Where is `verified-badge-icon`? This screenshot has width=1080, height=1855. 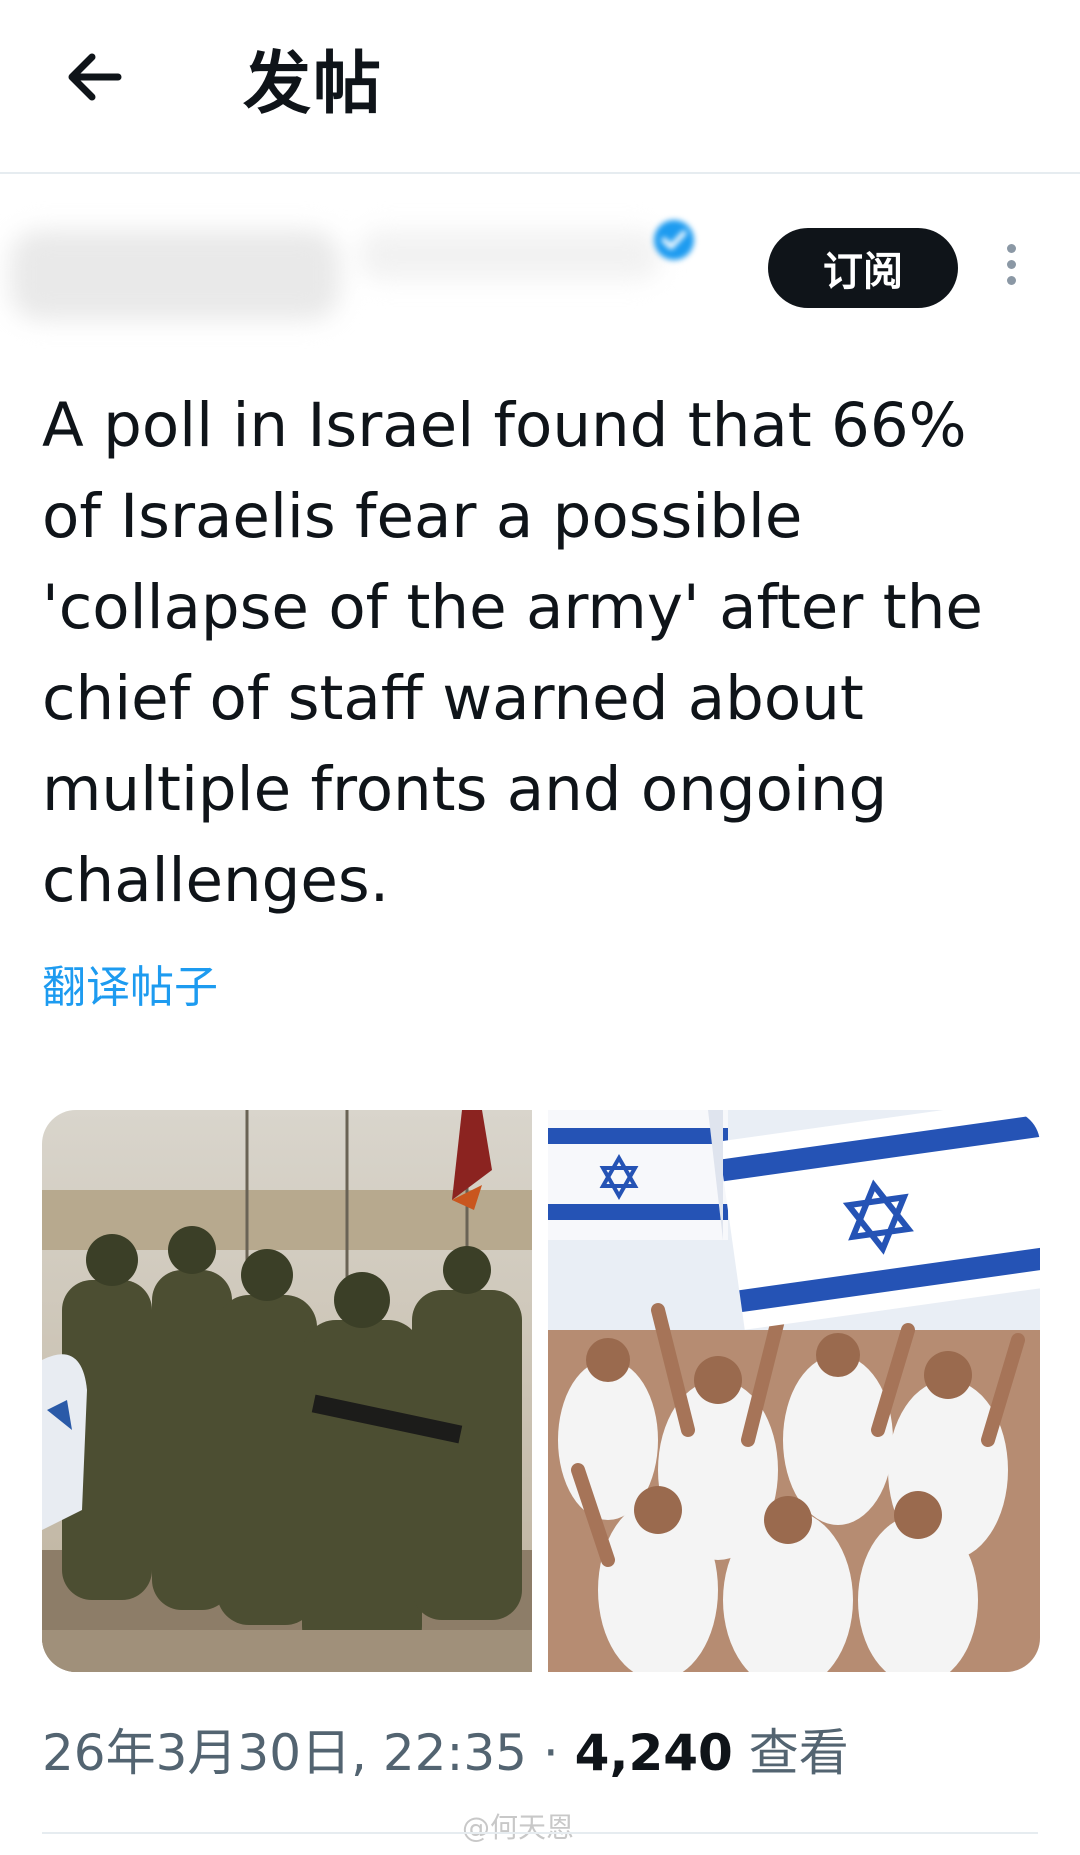
verified-badge-icon is located at coordinates (674, 240).